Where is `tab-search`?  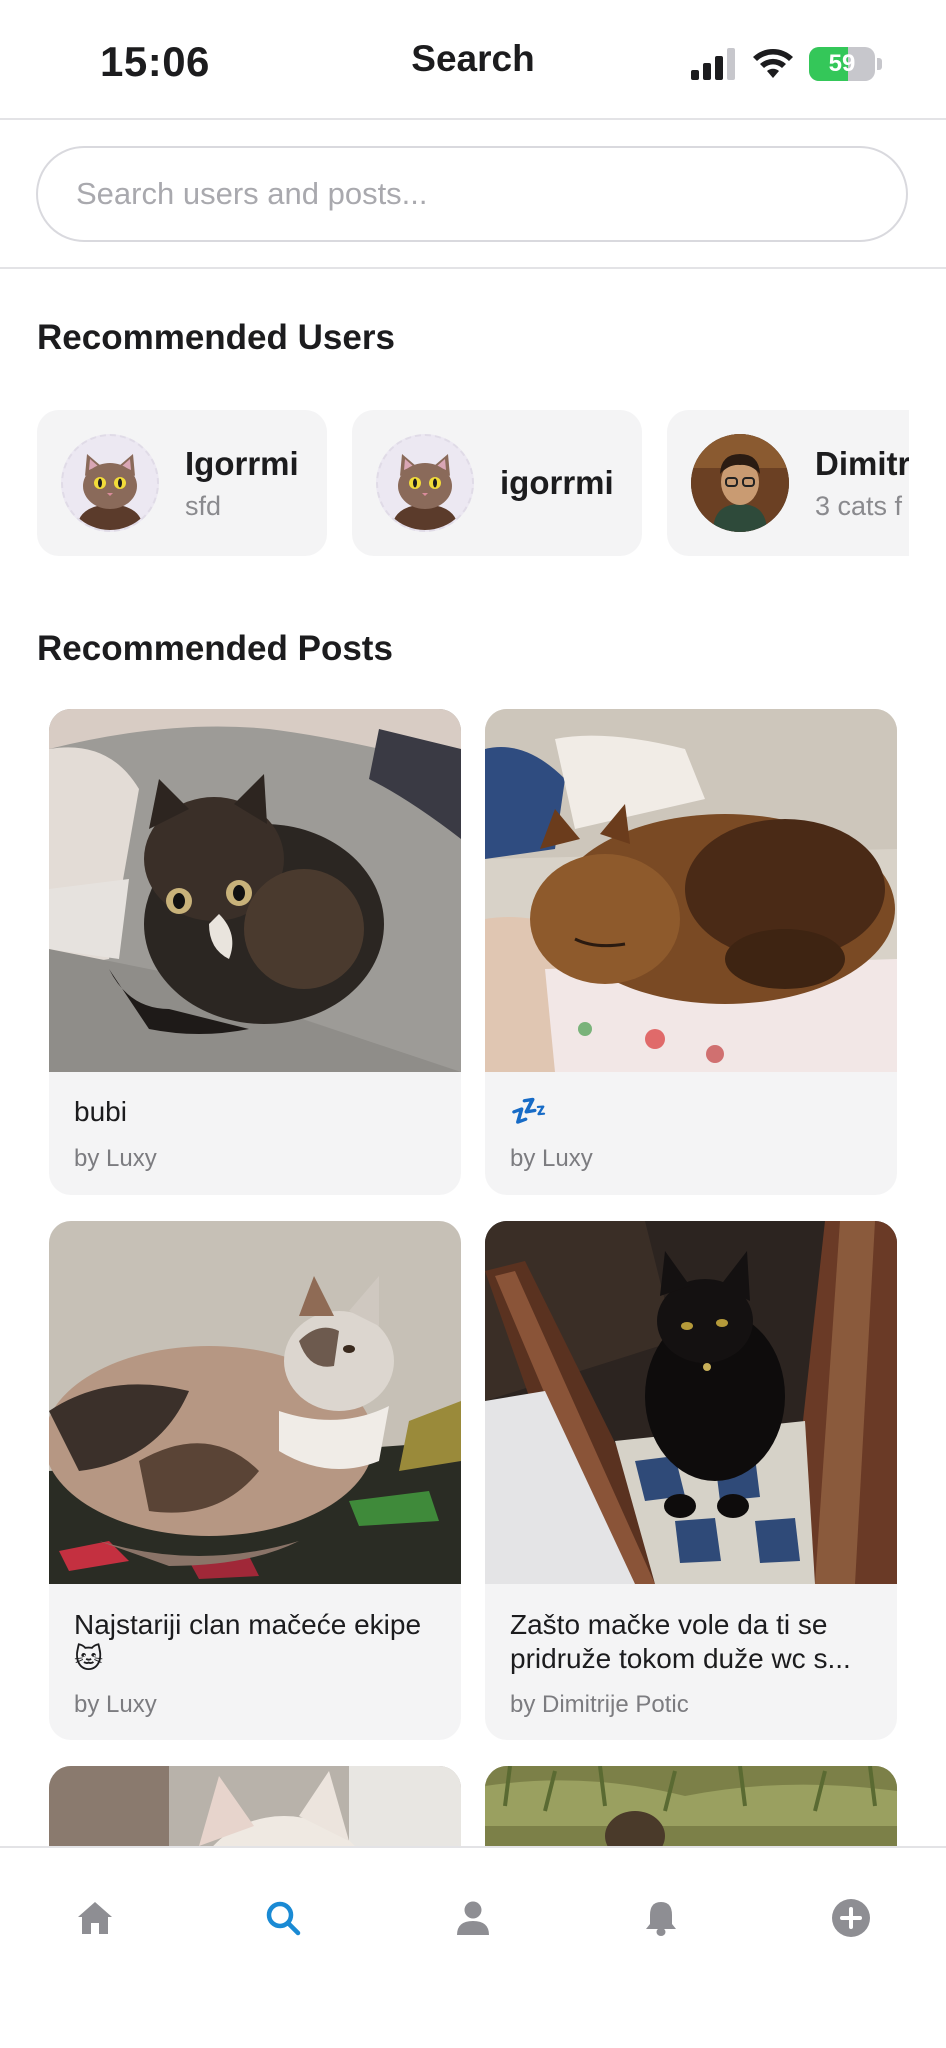 tab-search is located at coordinates (283, 1918).